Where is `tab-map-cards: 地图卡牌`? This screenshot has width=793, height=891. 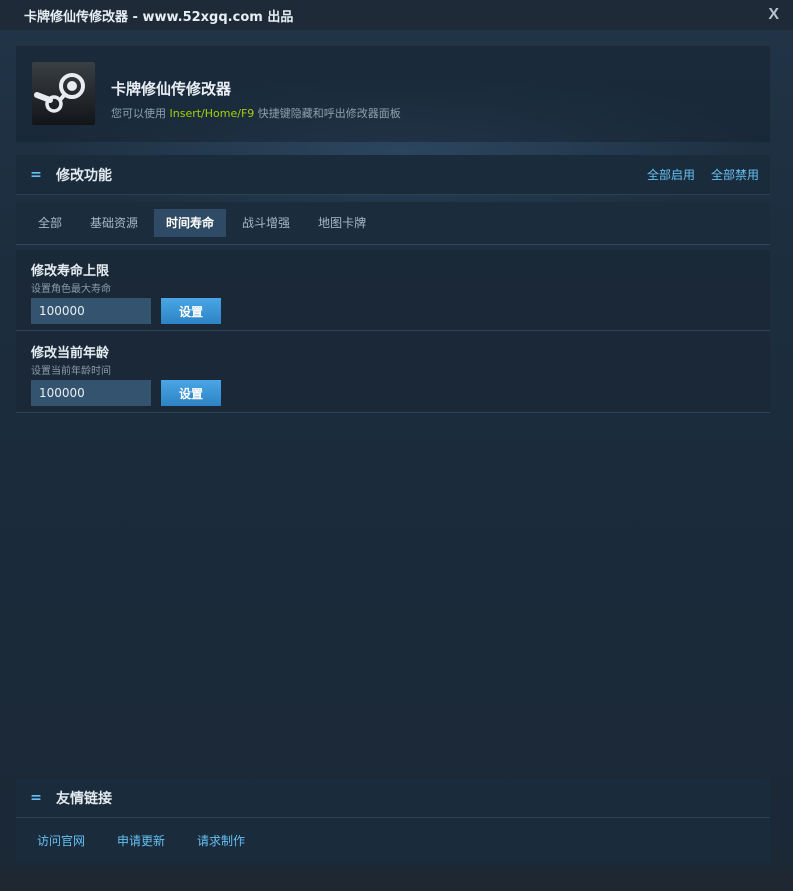 tab-map-cards: 地图卡牌 is located at coordinates (342, 223).